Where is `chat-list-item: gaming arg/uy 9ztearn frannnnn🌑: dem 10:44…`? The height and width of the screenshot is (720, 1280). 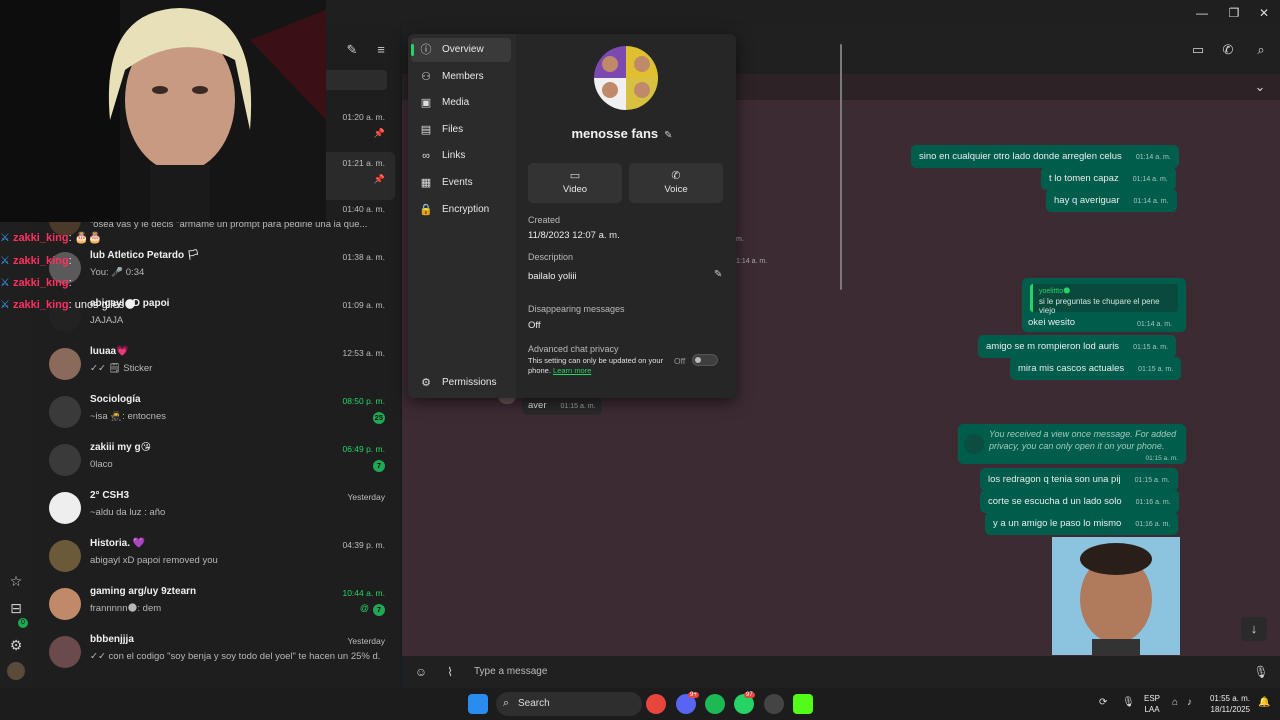 chat-list-item: gaming arg/uy 9ztearn frannnnn🌑: dem 10:44… is located at coordinates (217, 606).